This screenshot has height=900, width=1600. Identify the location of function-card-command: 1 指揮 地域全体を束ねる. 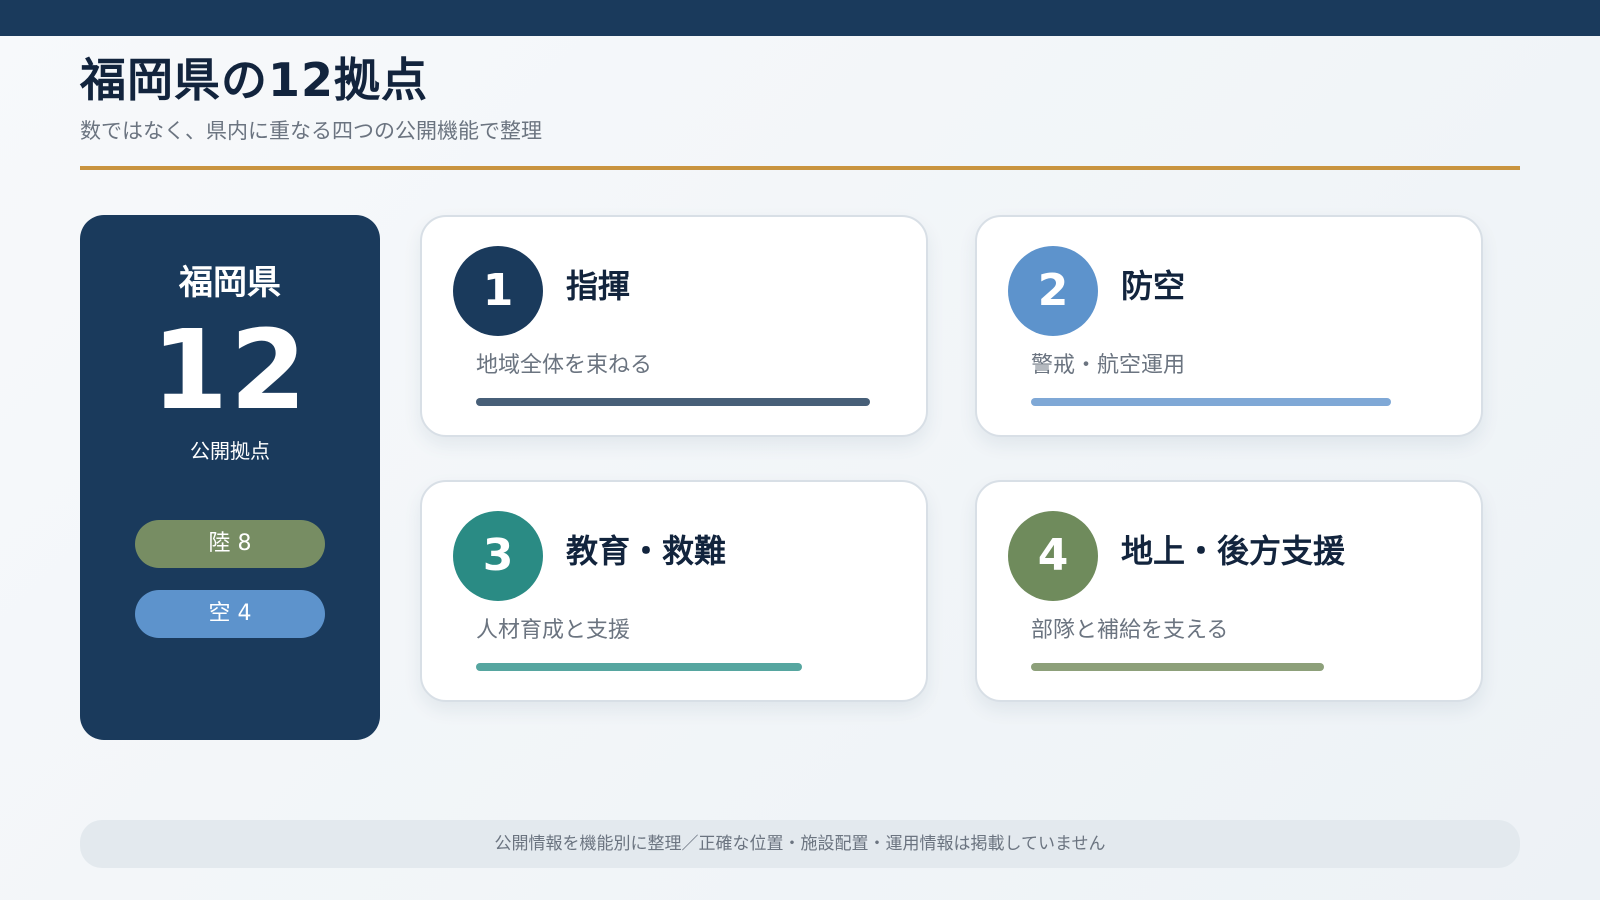
(674, 326).